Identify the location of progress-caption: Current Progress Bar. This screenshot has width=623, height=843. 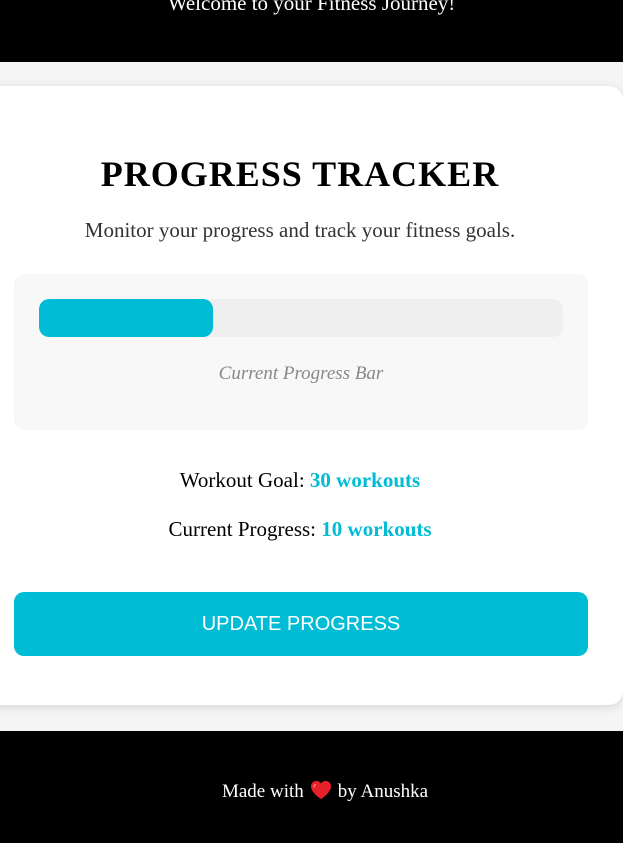
(301, 373).